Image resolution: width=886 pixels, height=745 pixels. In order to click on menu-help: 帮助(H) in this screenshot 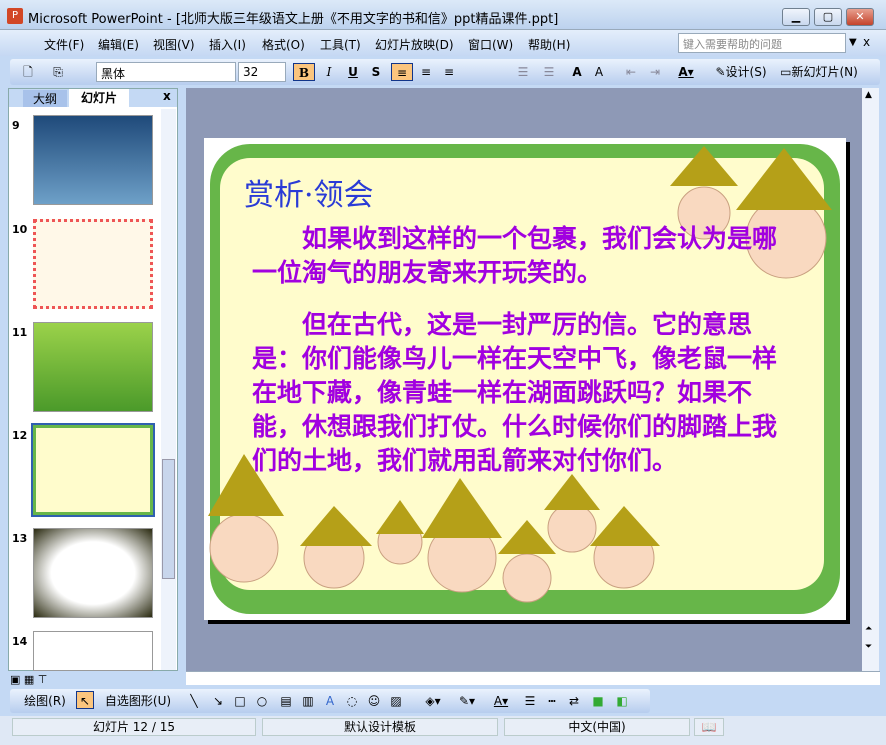, I will do `click(549, 44)`.